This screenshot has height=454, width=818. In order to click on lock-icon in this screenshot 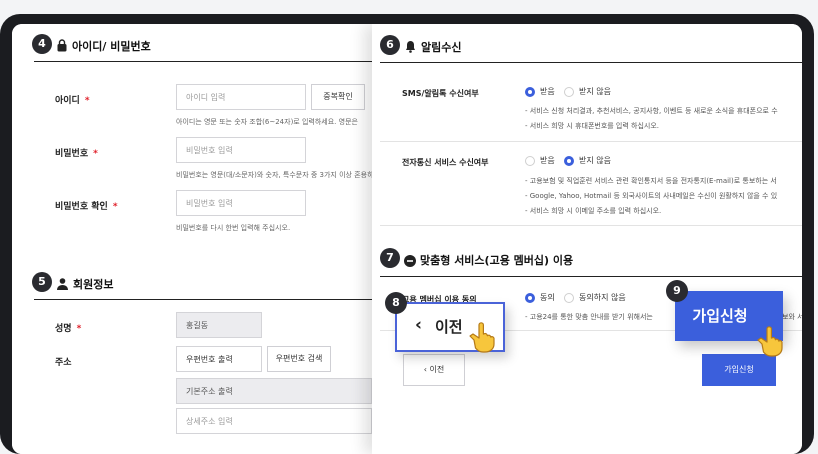, I will do `click(62, 46)`.